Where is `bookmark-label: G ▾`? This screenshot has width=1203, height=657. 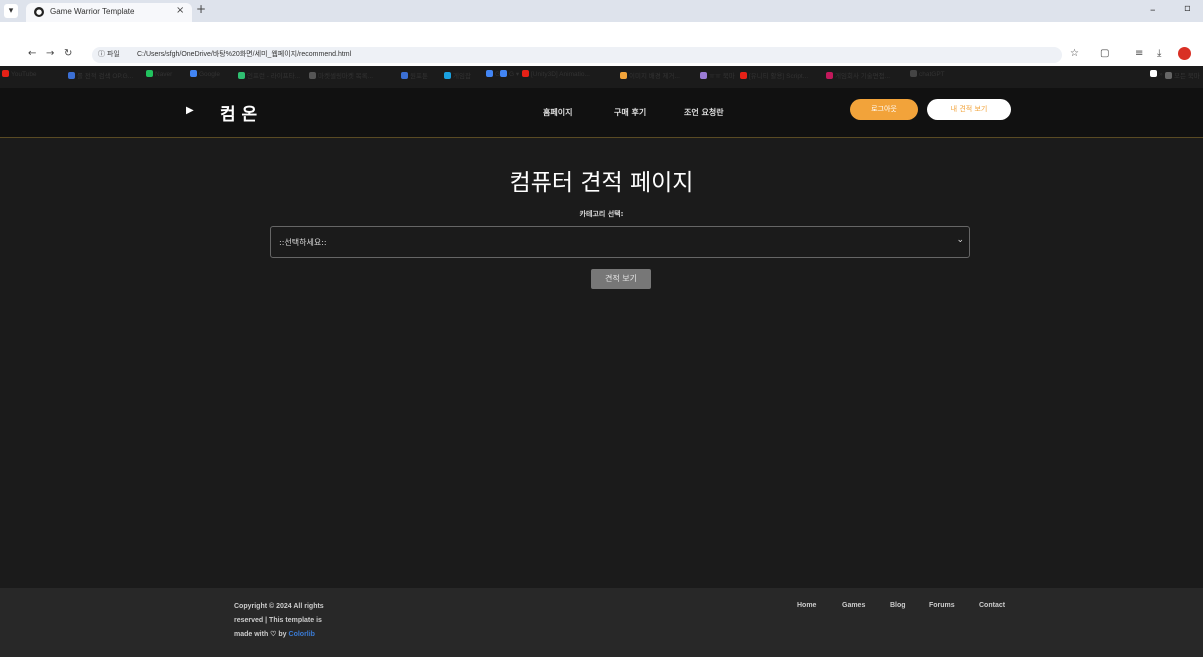 bookmark-label: G ▾ is located at coordinates (514, 74).